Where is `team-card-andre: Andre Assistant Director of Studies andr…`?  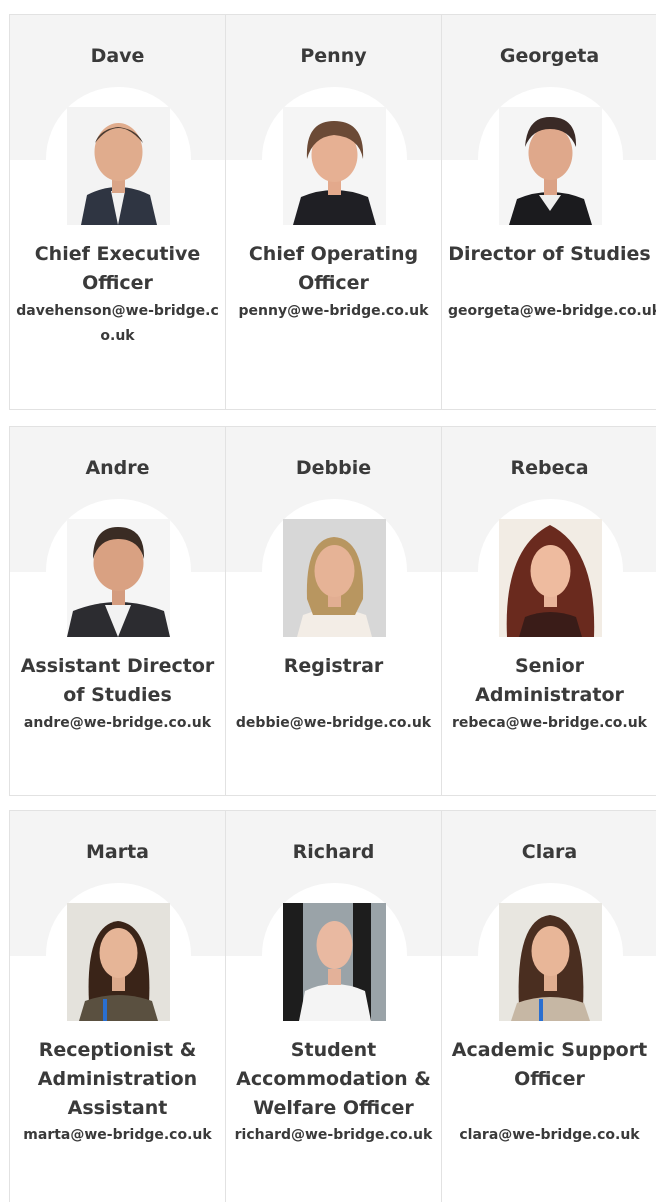 team-card-andre: Andre Assistant Director of Studies andr… is located at coordinates (117, 611).